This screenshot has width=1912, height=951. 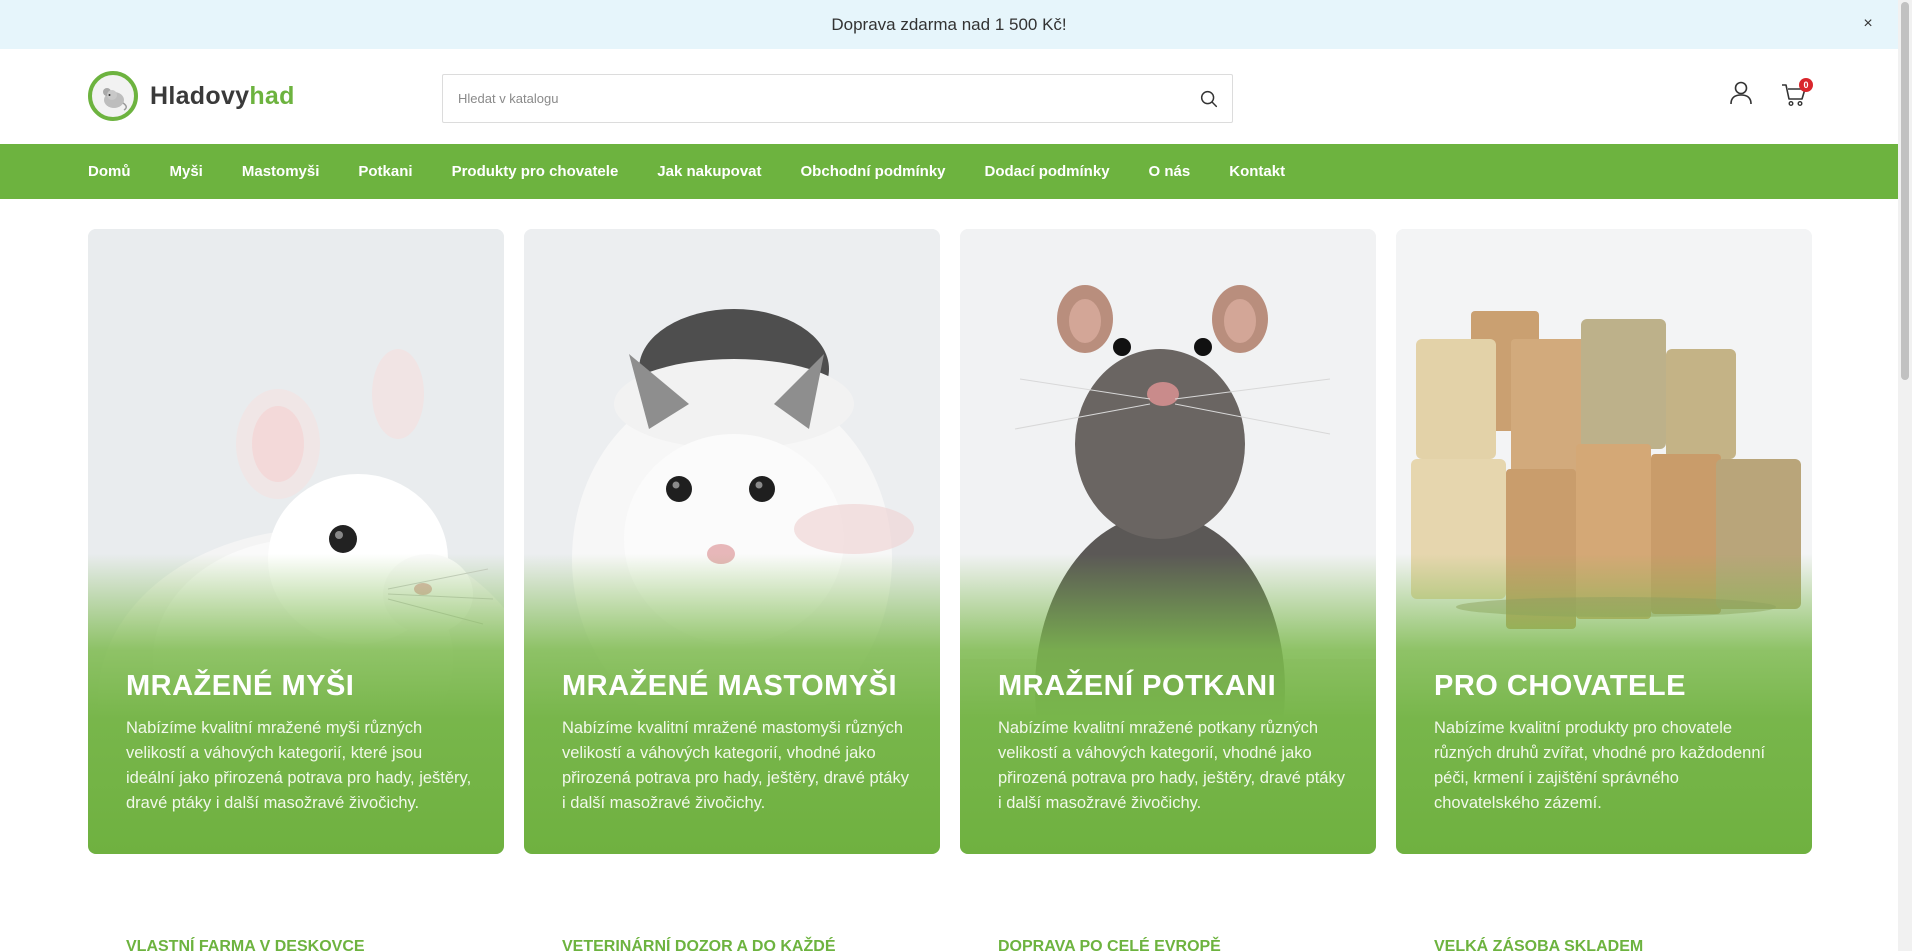 What do you see at coordinates (1806, 85) in the screenshot?
I see `cart-count-badge: 0` at bounding box center [1806, 85].